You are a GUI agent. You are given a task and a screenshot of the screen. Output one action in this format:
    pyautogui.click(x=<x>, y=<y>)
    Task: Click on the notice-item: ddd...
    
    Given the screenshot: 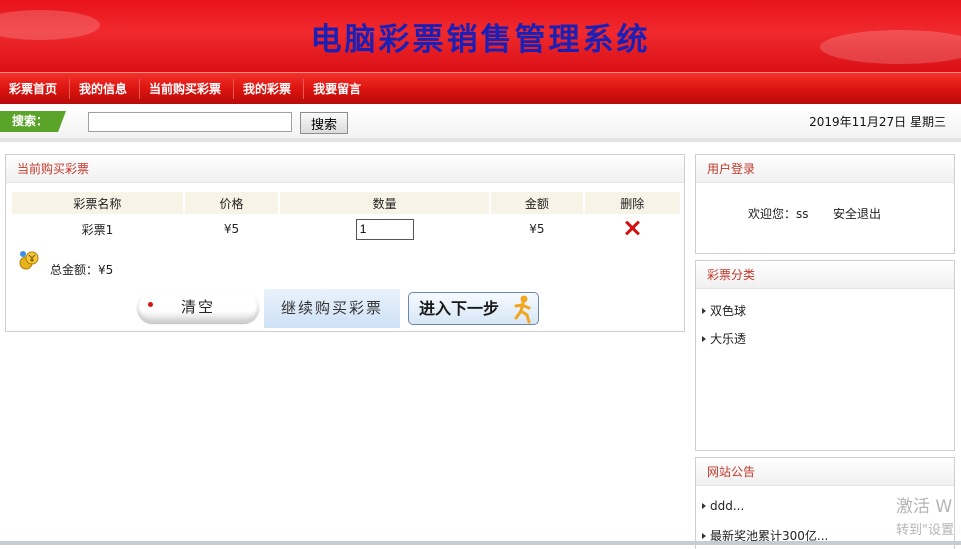 What is the action you would take?
    pyautogui.click(x=723, y=506)
    